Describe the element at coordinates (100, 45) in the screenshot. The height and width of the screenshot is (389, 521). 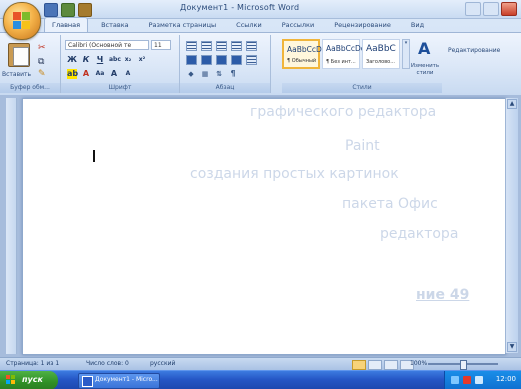
I see `font-name-value: Calibri (Основной те` at that location.